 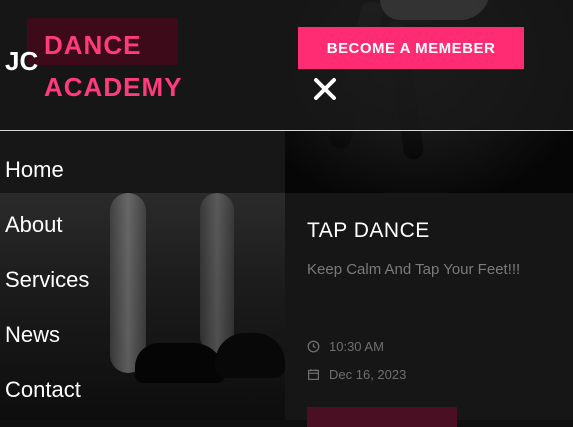 I want to click on nav-item-news: News, so click(x=47, y=342).